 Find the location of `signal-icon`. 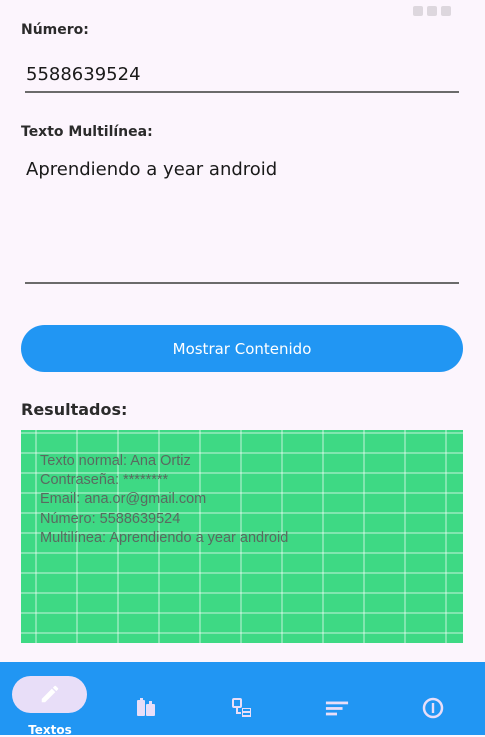

signal-icon is located at coordinates (432, 11).